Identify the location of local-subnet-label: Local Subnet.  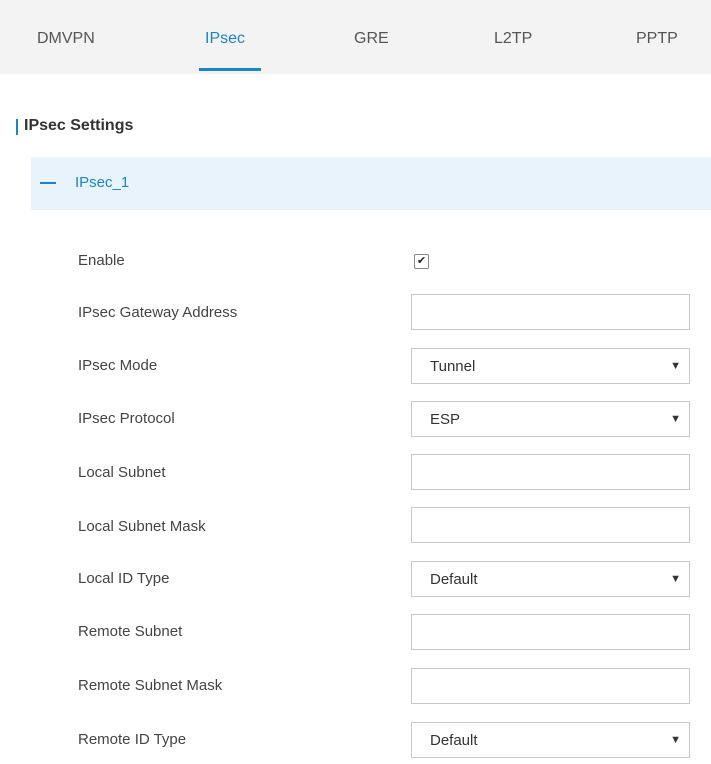
(122, 472).